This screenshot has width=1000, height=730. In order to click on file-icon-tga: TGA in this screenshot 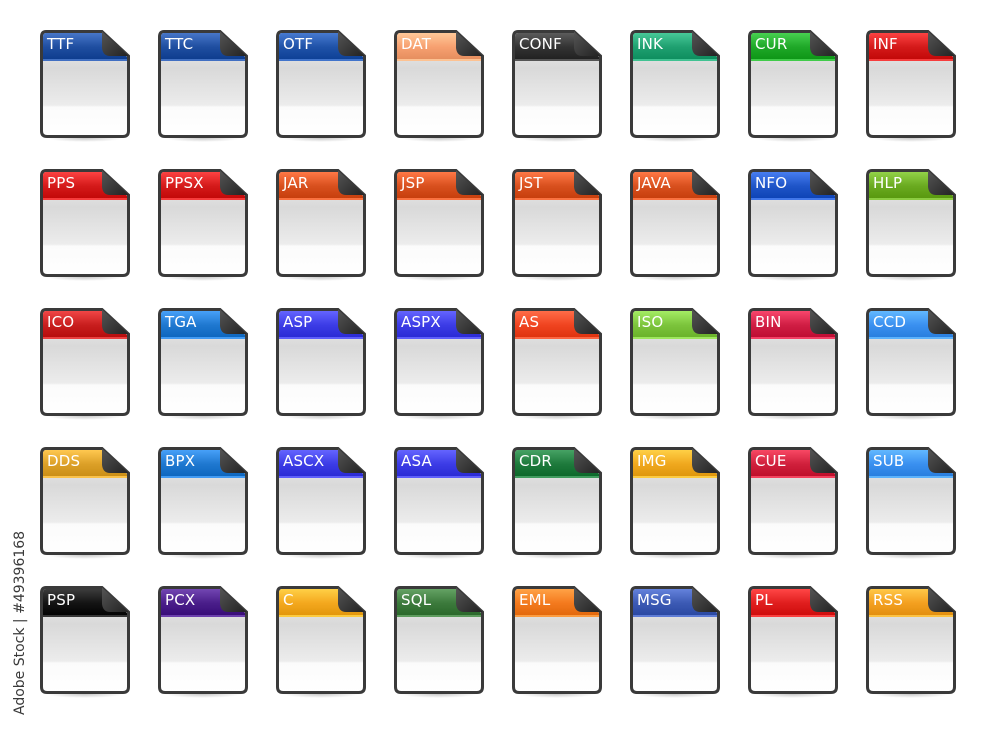, I will do `click(203, 364)`.